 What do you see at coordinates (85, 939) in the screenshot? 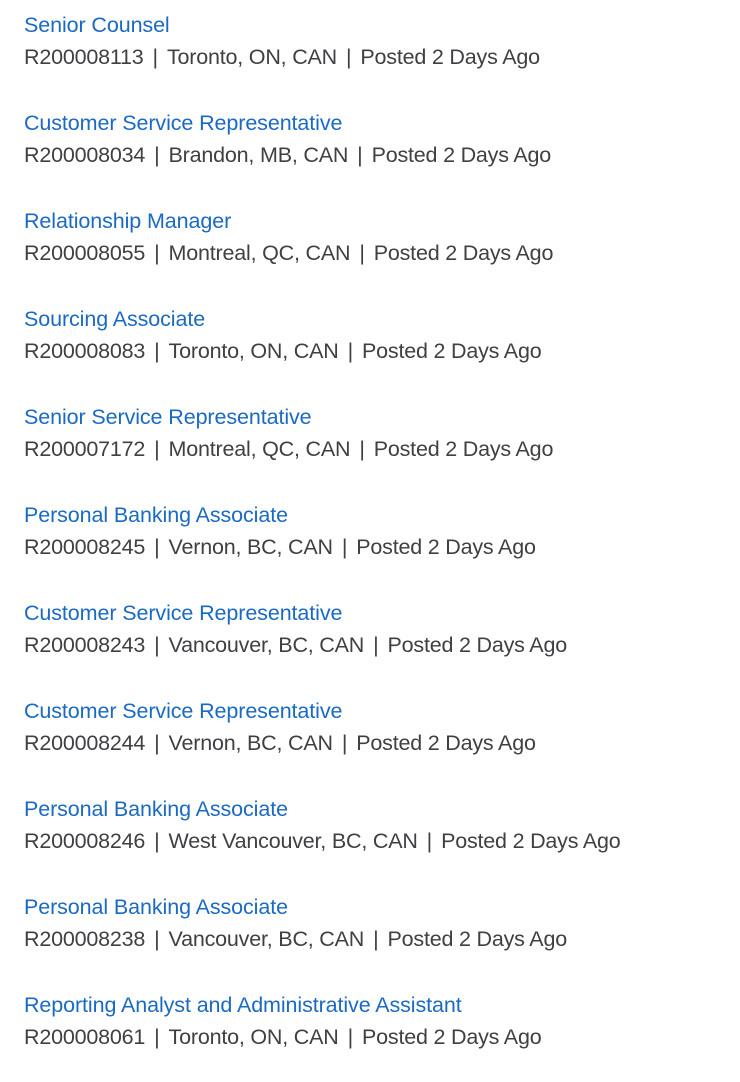
I see `job-requisition-id: R200008238` at bounding box center [85, 939].